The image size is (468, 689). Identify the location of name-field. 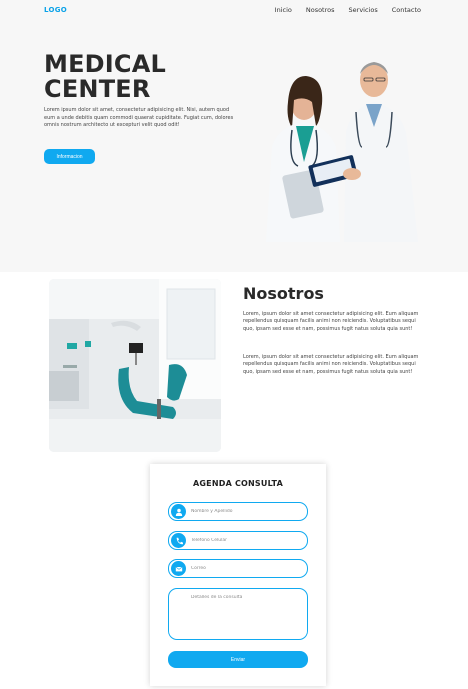
(238, 511).